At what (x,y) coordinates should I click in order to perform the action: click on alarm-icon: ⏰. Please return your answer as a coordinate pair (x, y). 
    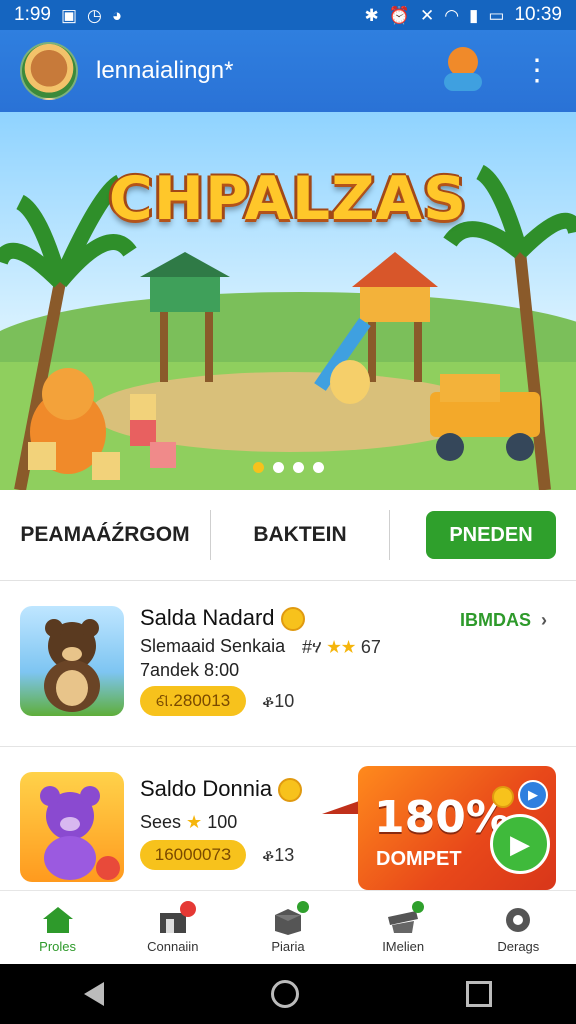
    Looking at the image, I should click on (399, 15).